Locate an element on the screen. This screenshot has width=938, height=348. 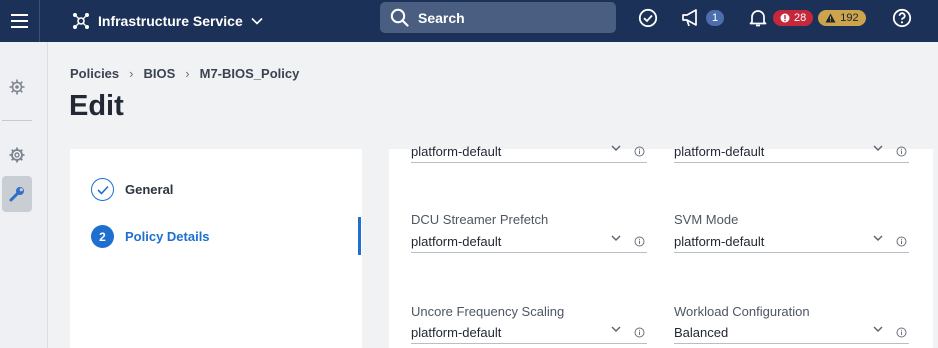
rail-divider is located at coordinates (17, 120).